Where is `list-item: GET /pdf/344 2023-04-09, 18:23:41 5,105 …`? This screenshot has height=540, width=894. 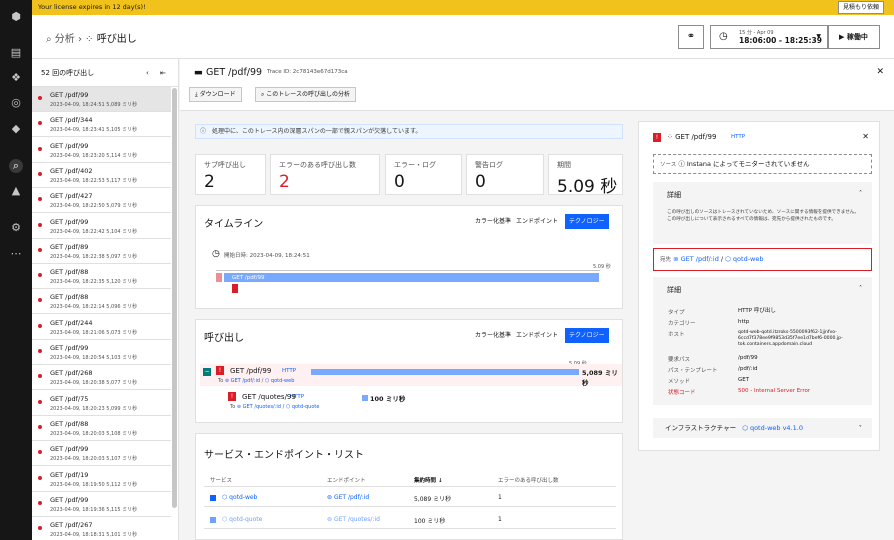 list-item: GET /pdf/344 2023-04-09, 18:23:41 5,105 … is located at coordinates (101, 125).